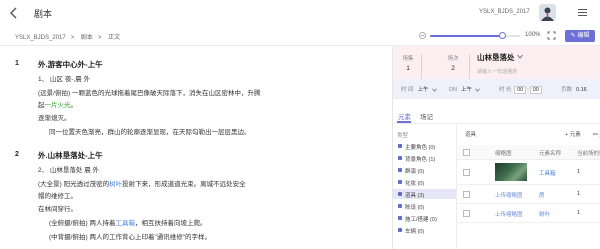 This screenshot has width=600, height=249. What do you see at coordinates (528, 213) in the screenshot?
I see `table-row: 上传缩略图 树叶 1` at bounding box center [528, 213].